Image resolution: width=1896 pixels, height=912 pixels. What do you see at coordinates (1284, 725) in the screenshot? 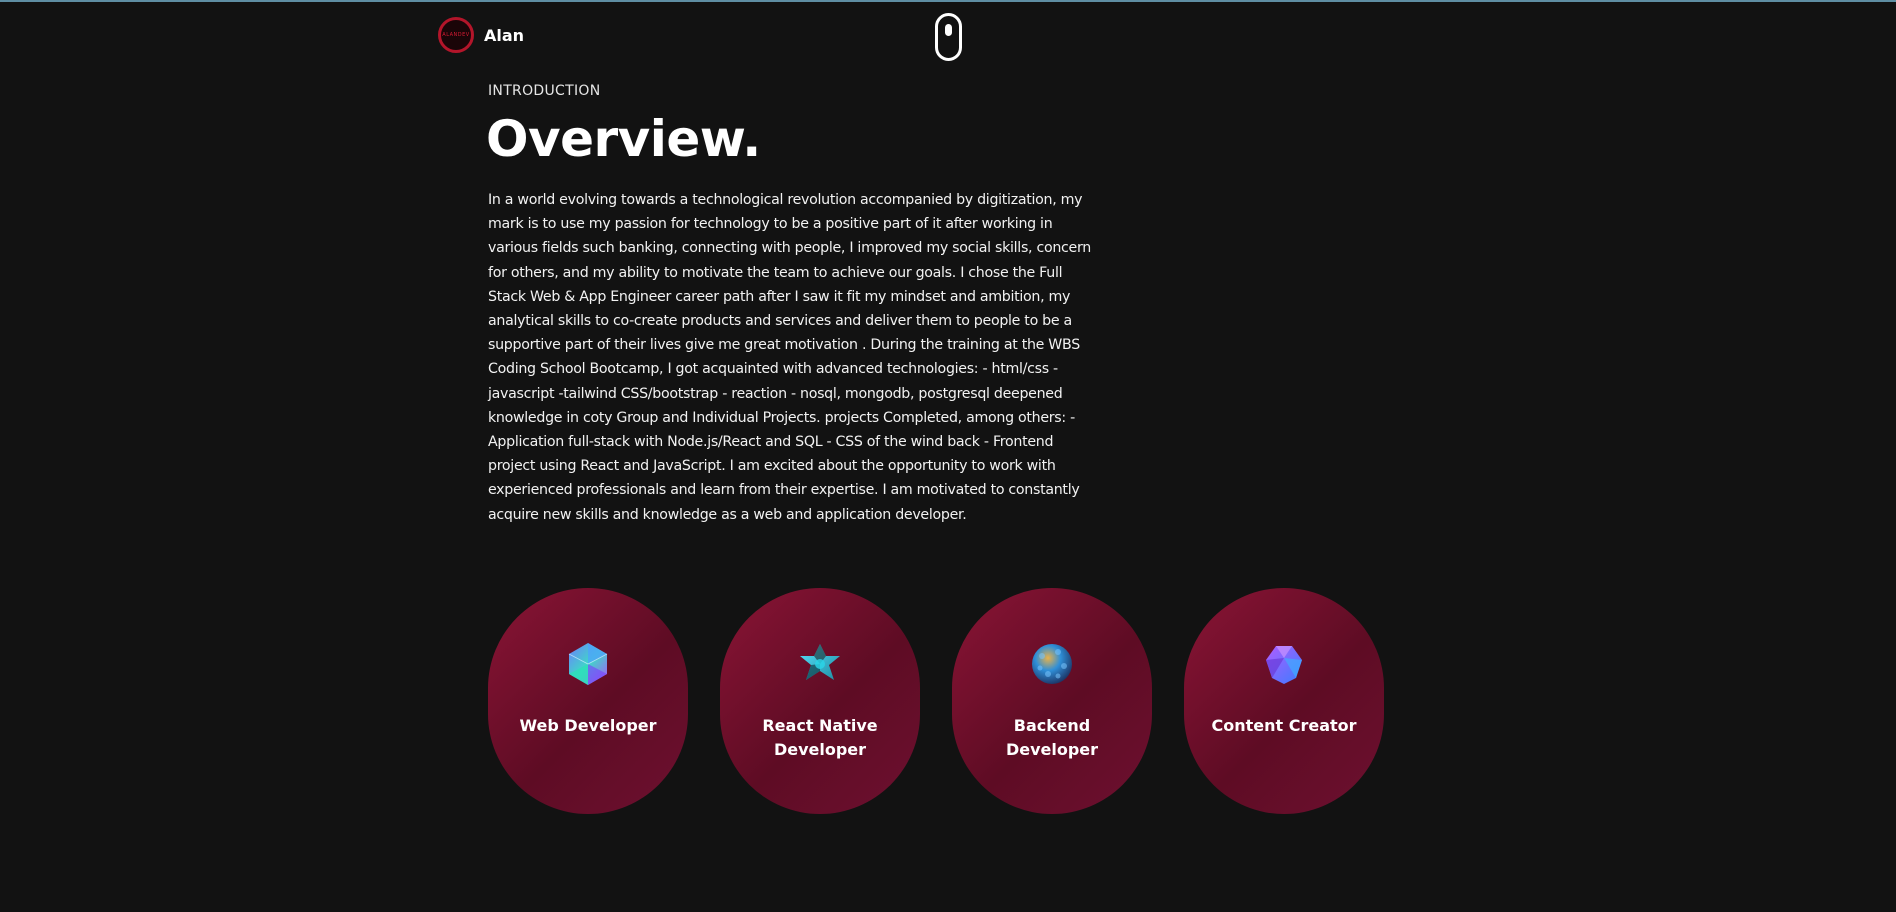
I see `service-card-title: Content Creator` at bounding box center [1284, 725].